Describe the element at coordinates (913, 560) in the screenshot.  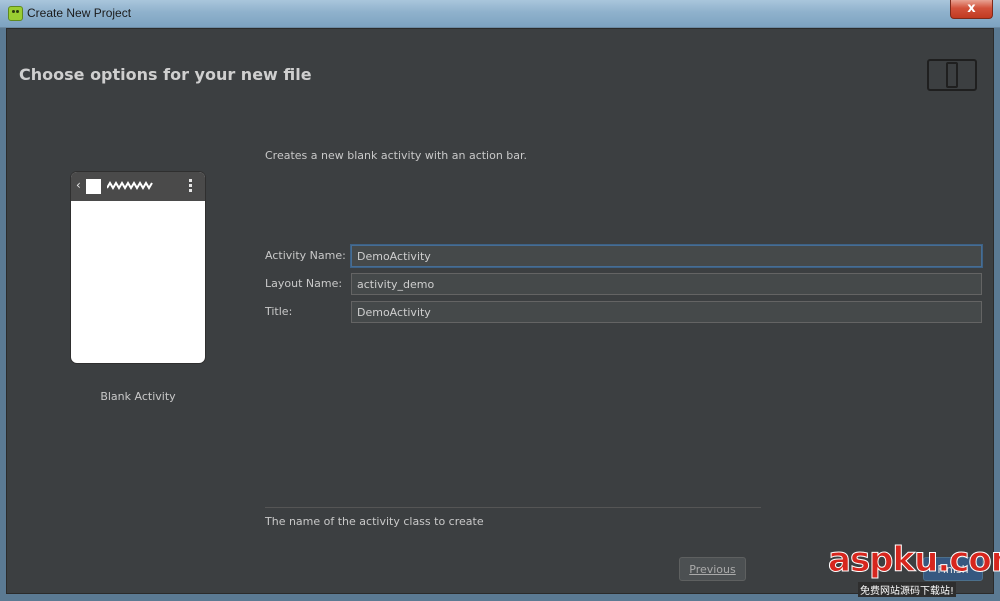
I see `watermark-logo: aspku.com` at that location.